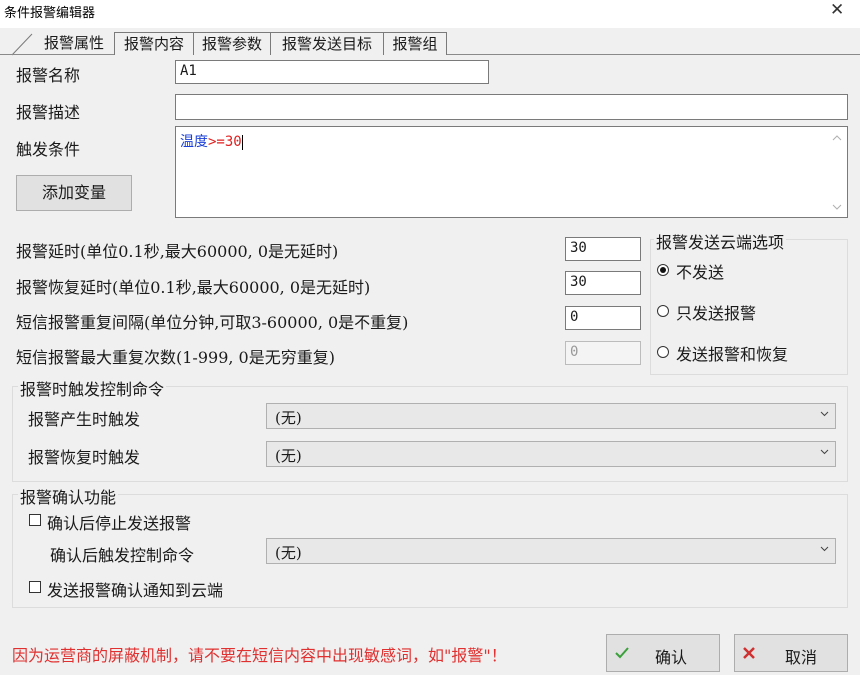 Image resolution: width=860 pixels, height=675 pixels. I want to click on stop-after-confirm-label: 确认后停止发送报警, so click(119, 522).